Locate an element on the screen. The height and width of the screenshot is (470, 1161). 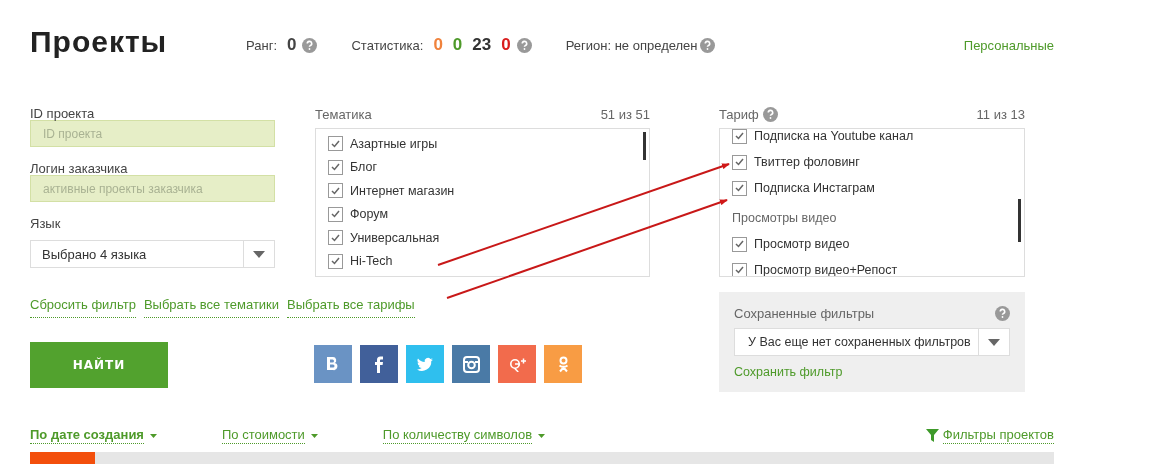
field-label: Язык is located at coordinates (46, 224).